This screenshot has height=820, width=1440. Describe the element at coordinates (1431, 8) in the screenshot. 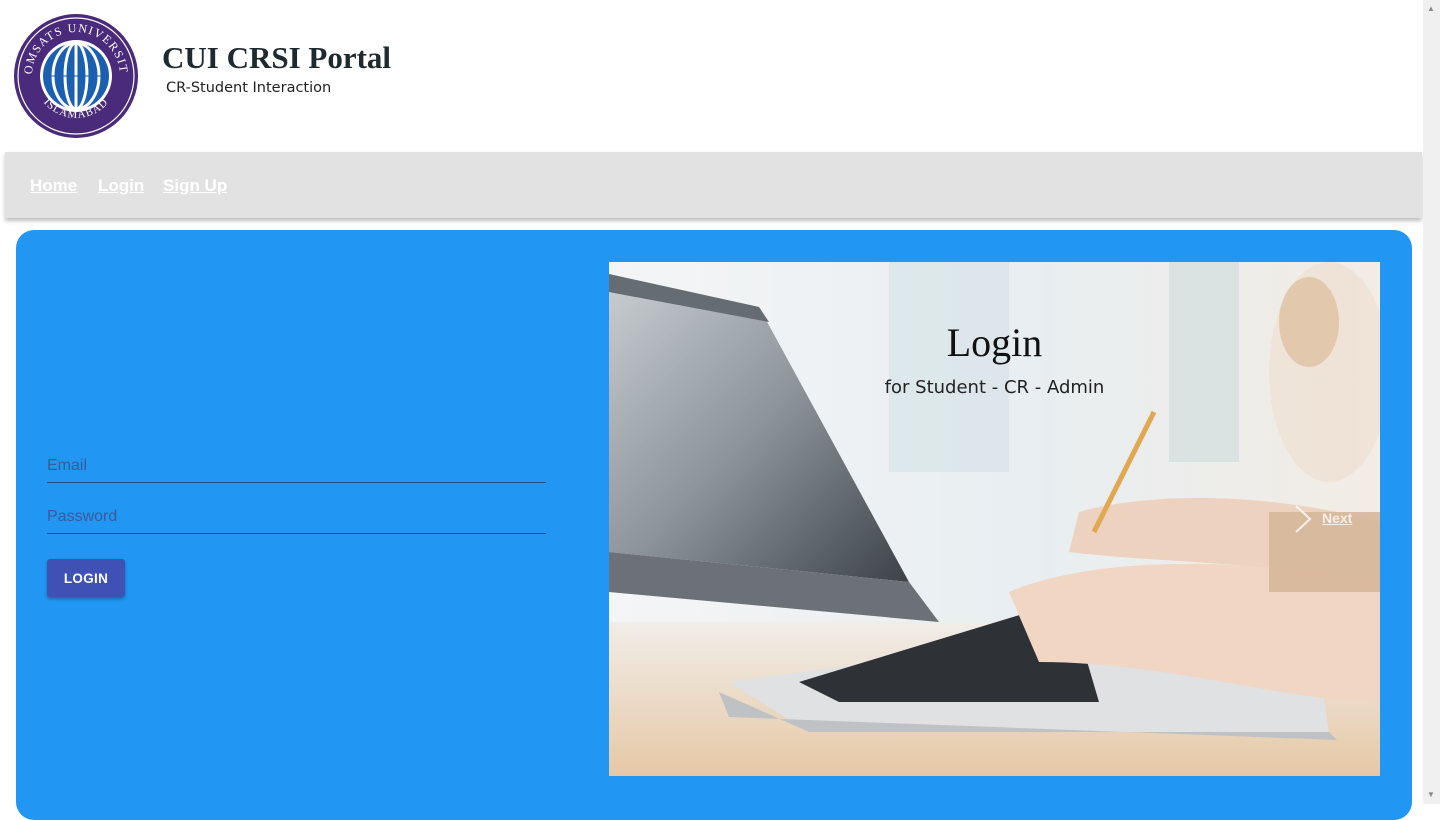

I see `scroll-up-arrow-icon: ▲` at that location.